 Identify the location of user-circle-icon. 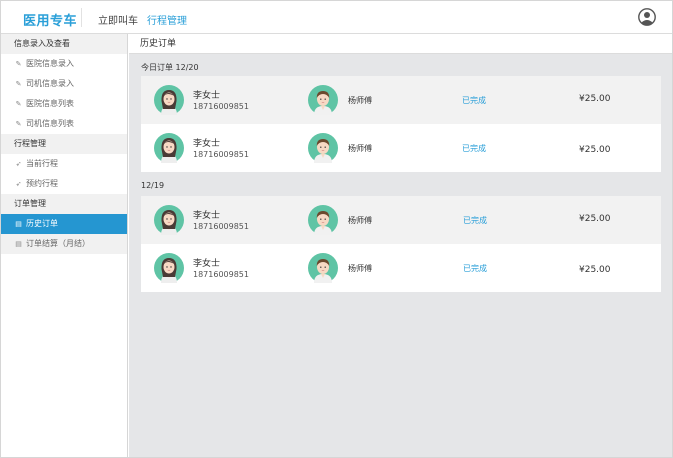
(647, 17).